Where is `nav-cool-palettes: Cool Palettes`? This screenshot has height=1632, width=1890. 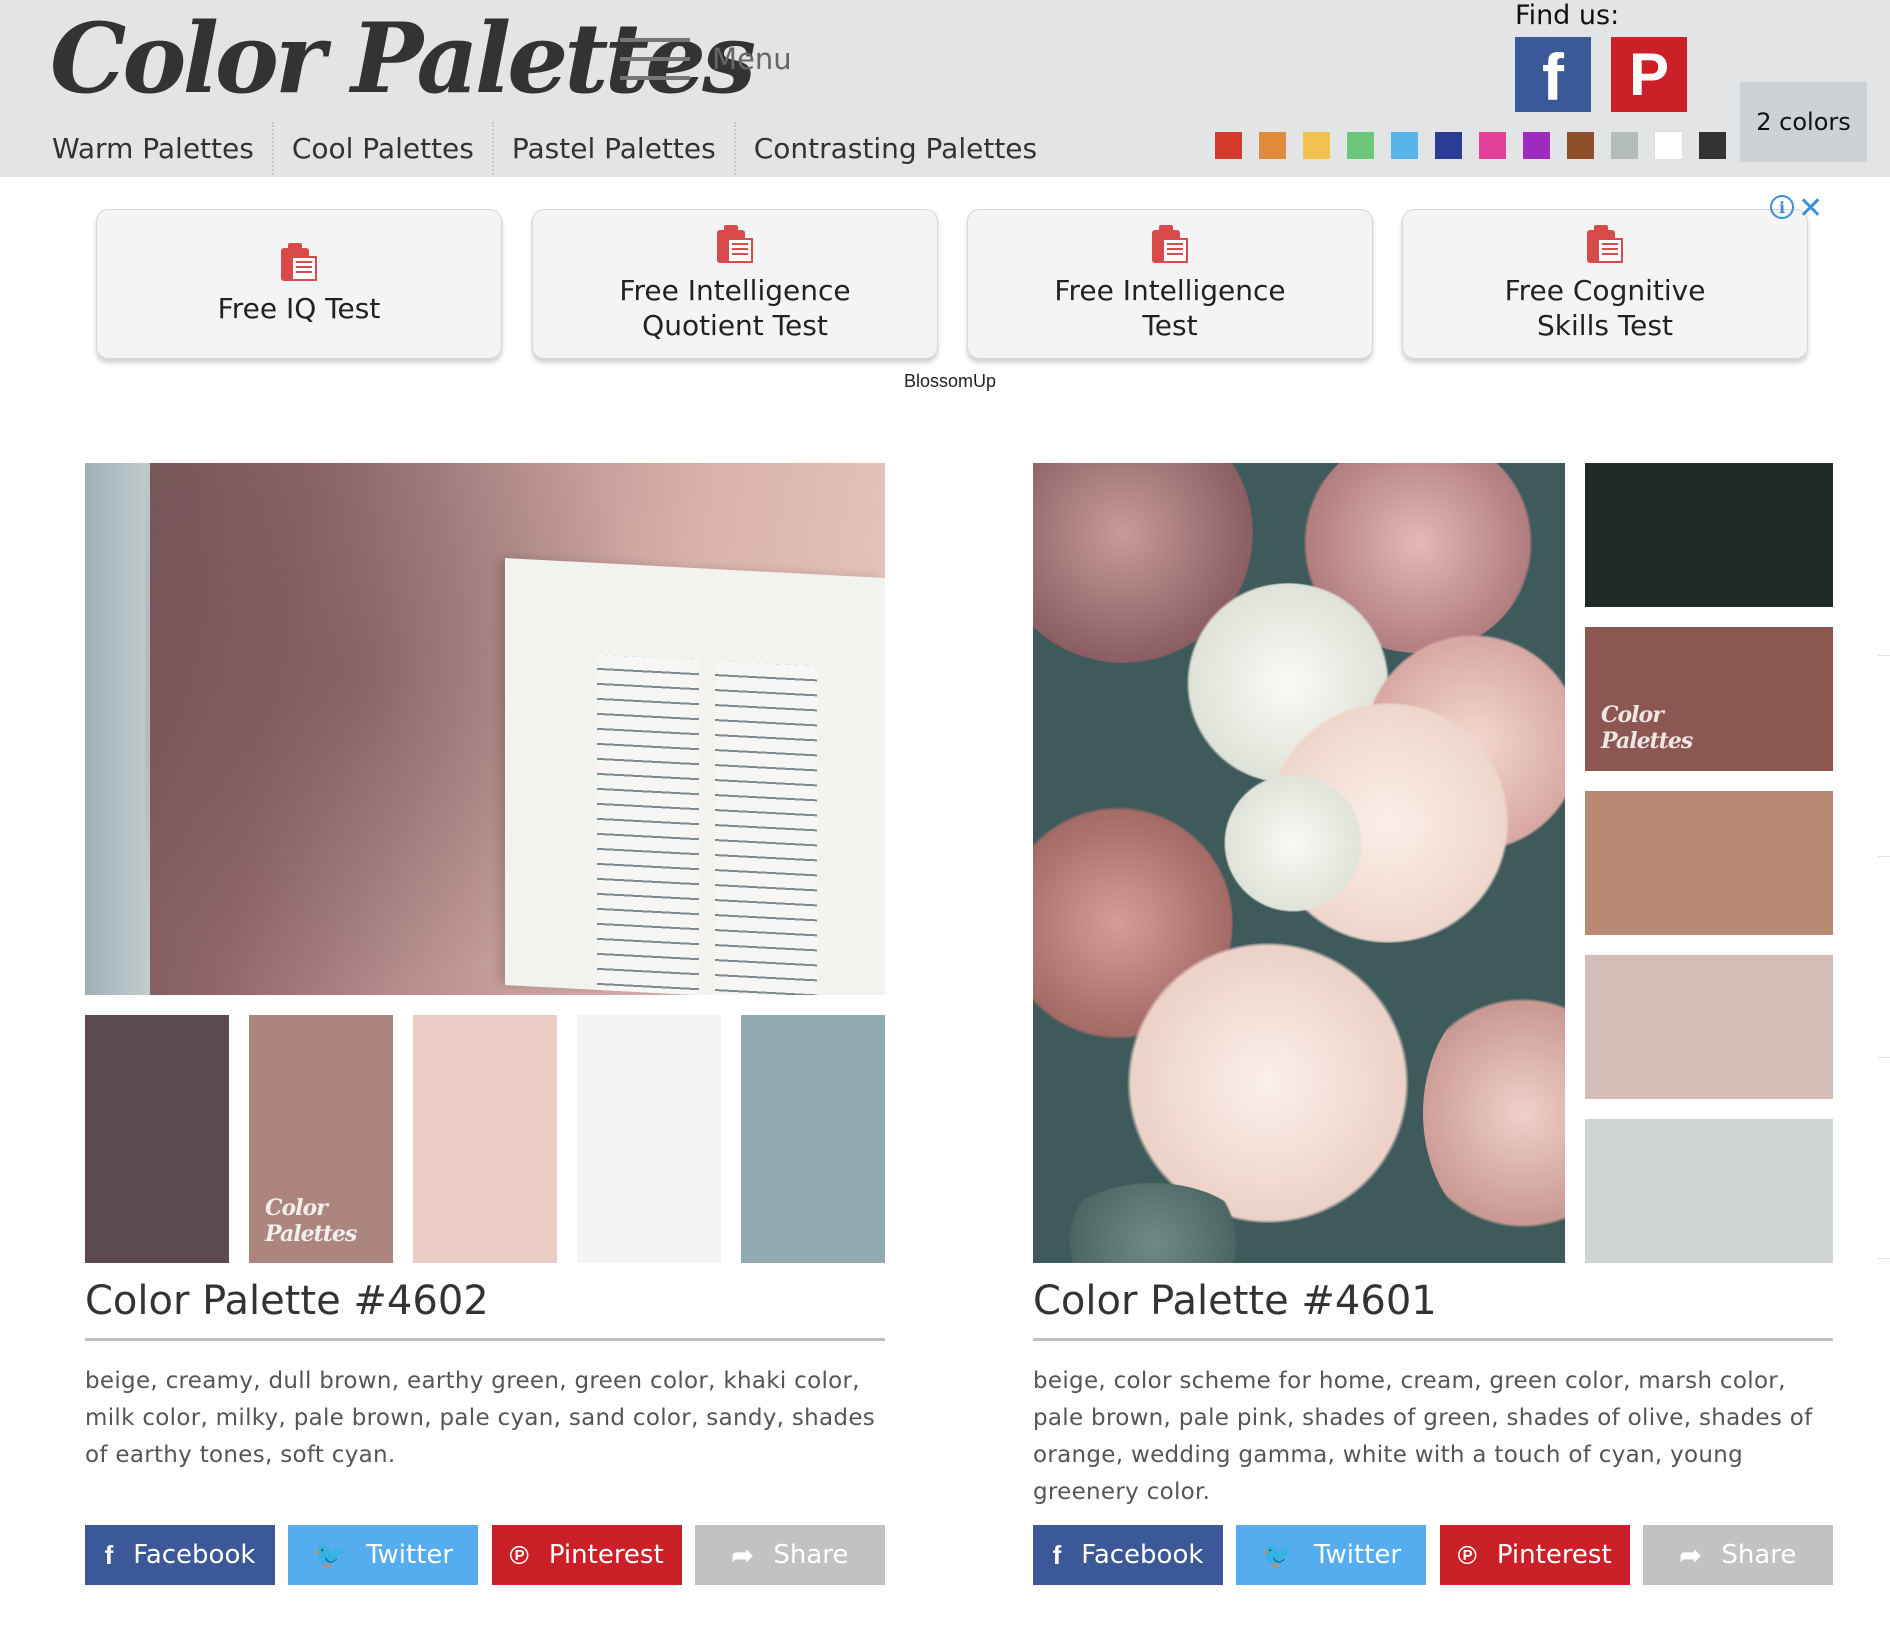 nav-cool-palettes: Cool Palettes is located at coordinates (381, 148).